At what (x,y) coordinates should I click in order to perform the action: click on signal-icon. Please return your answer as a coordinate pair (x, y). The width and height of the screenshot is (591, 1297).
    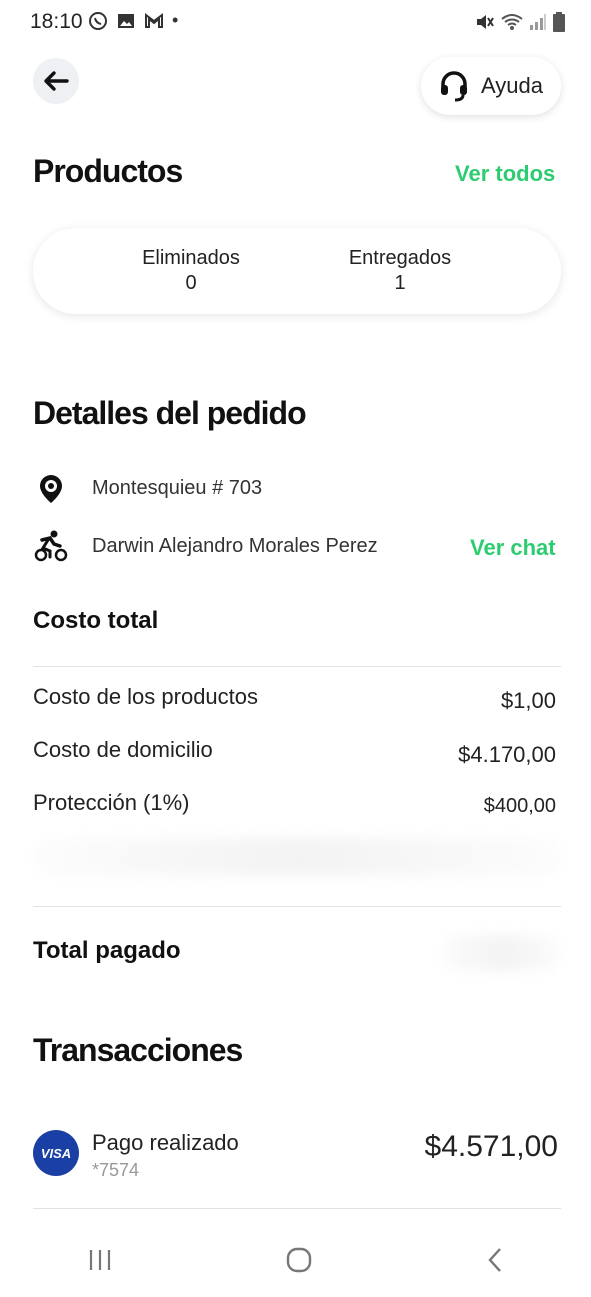
    Looking at the image, I should click on (538, 22).